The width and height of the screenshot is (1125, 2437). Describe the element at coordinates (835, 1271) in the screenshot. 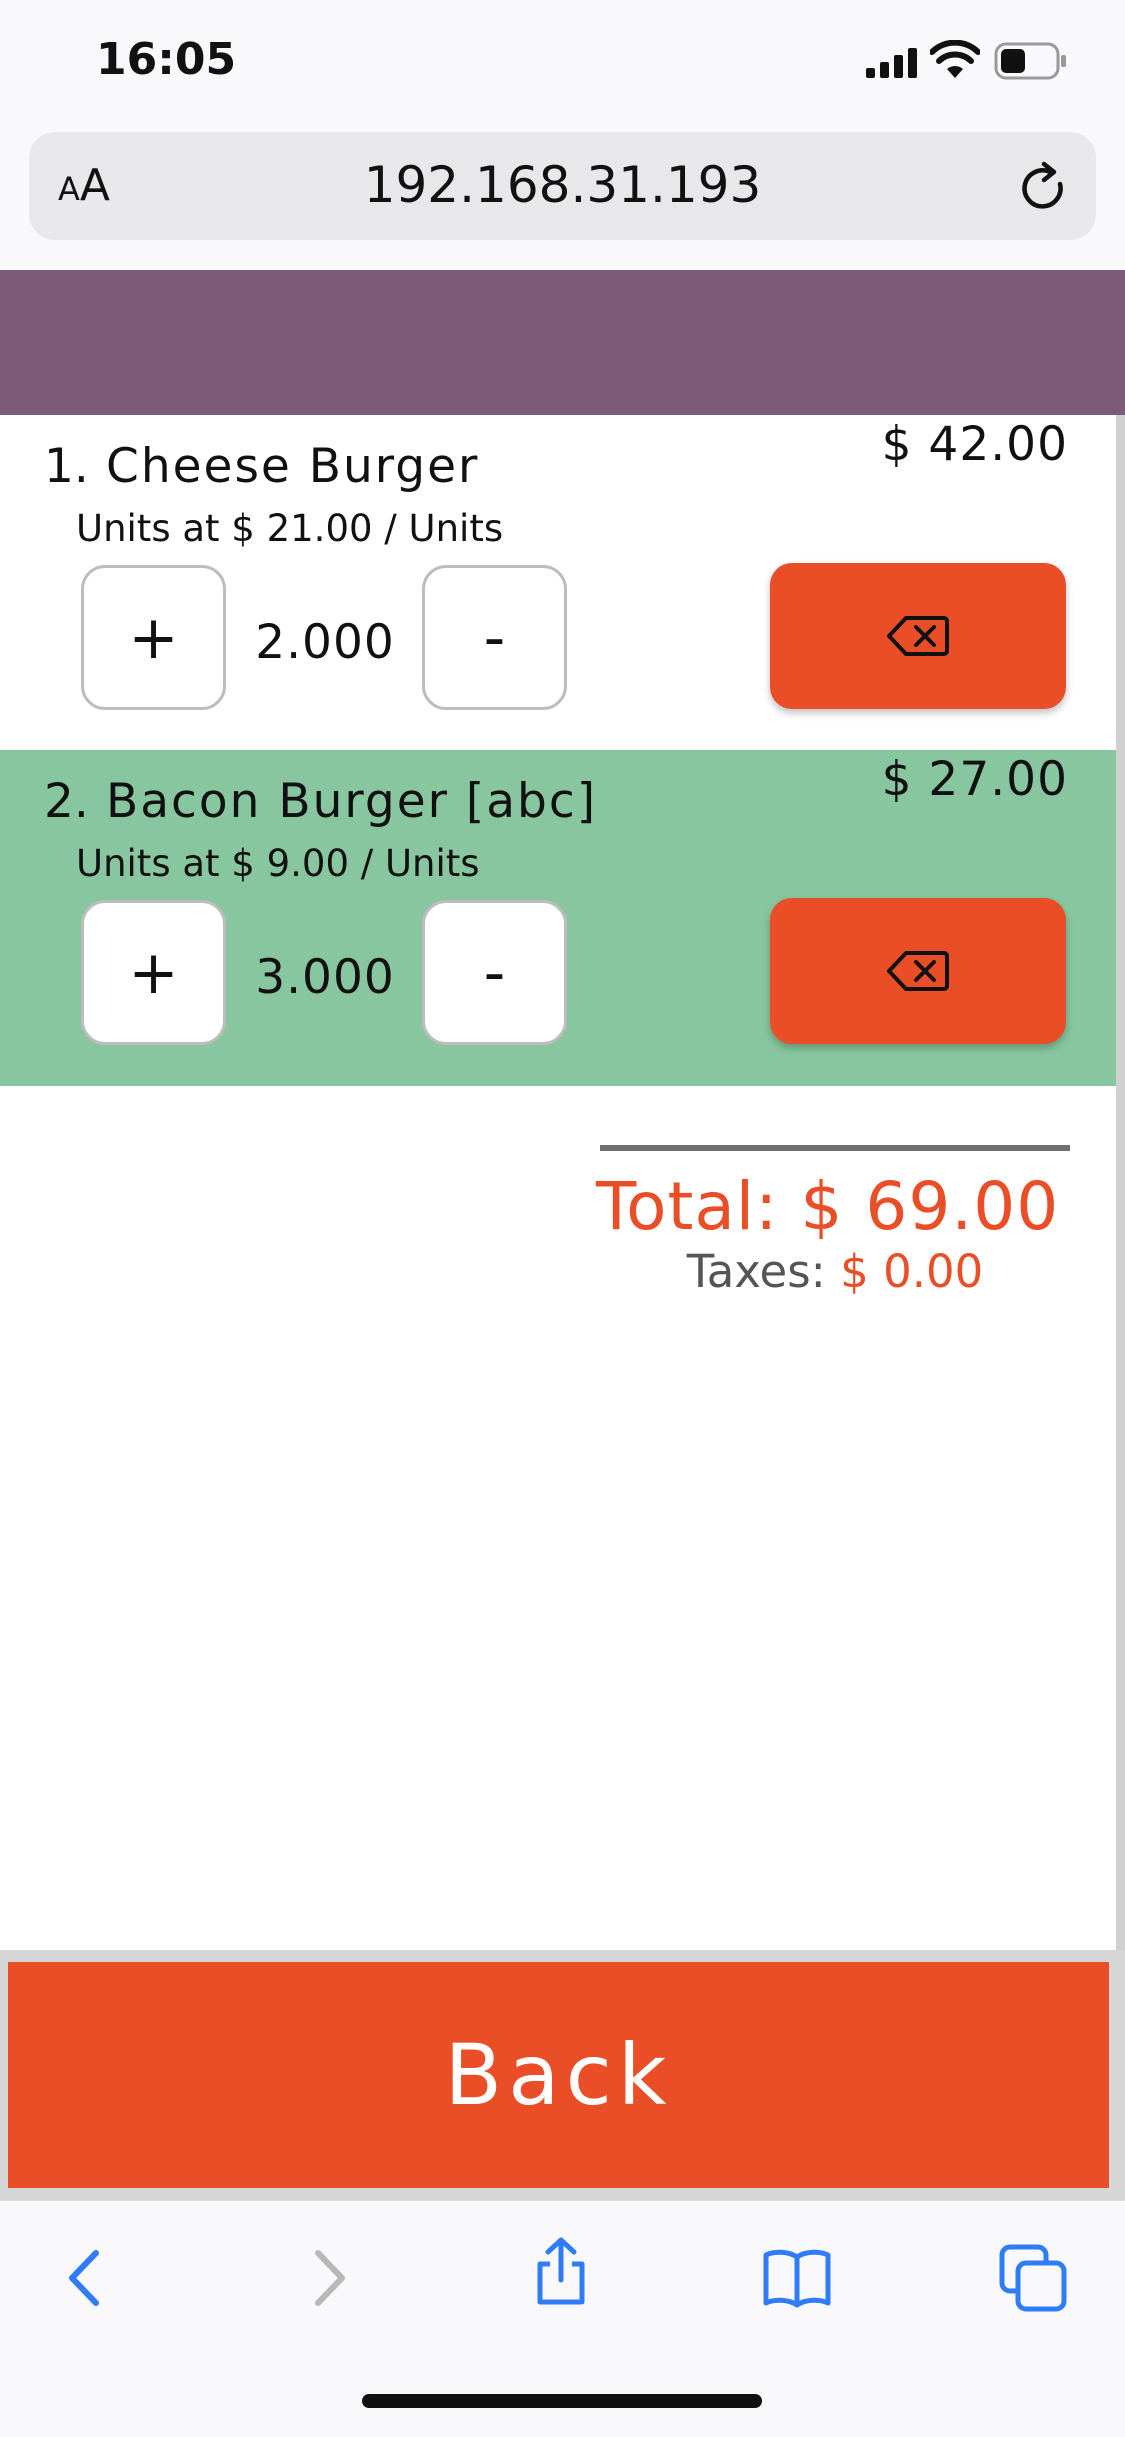

I see `order-taxes: Taxes: $ 0.00` at that location.